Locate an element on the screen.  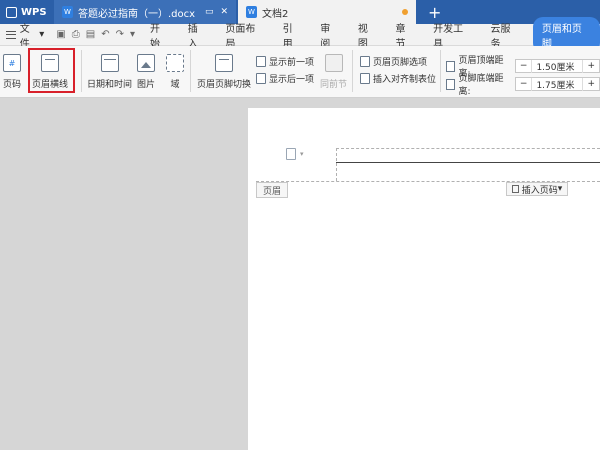
picture-button: 图片 is located at coordinates (146, 72).